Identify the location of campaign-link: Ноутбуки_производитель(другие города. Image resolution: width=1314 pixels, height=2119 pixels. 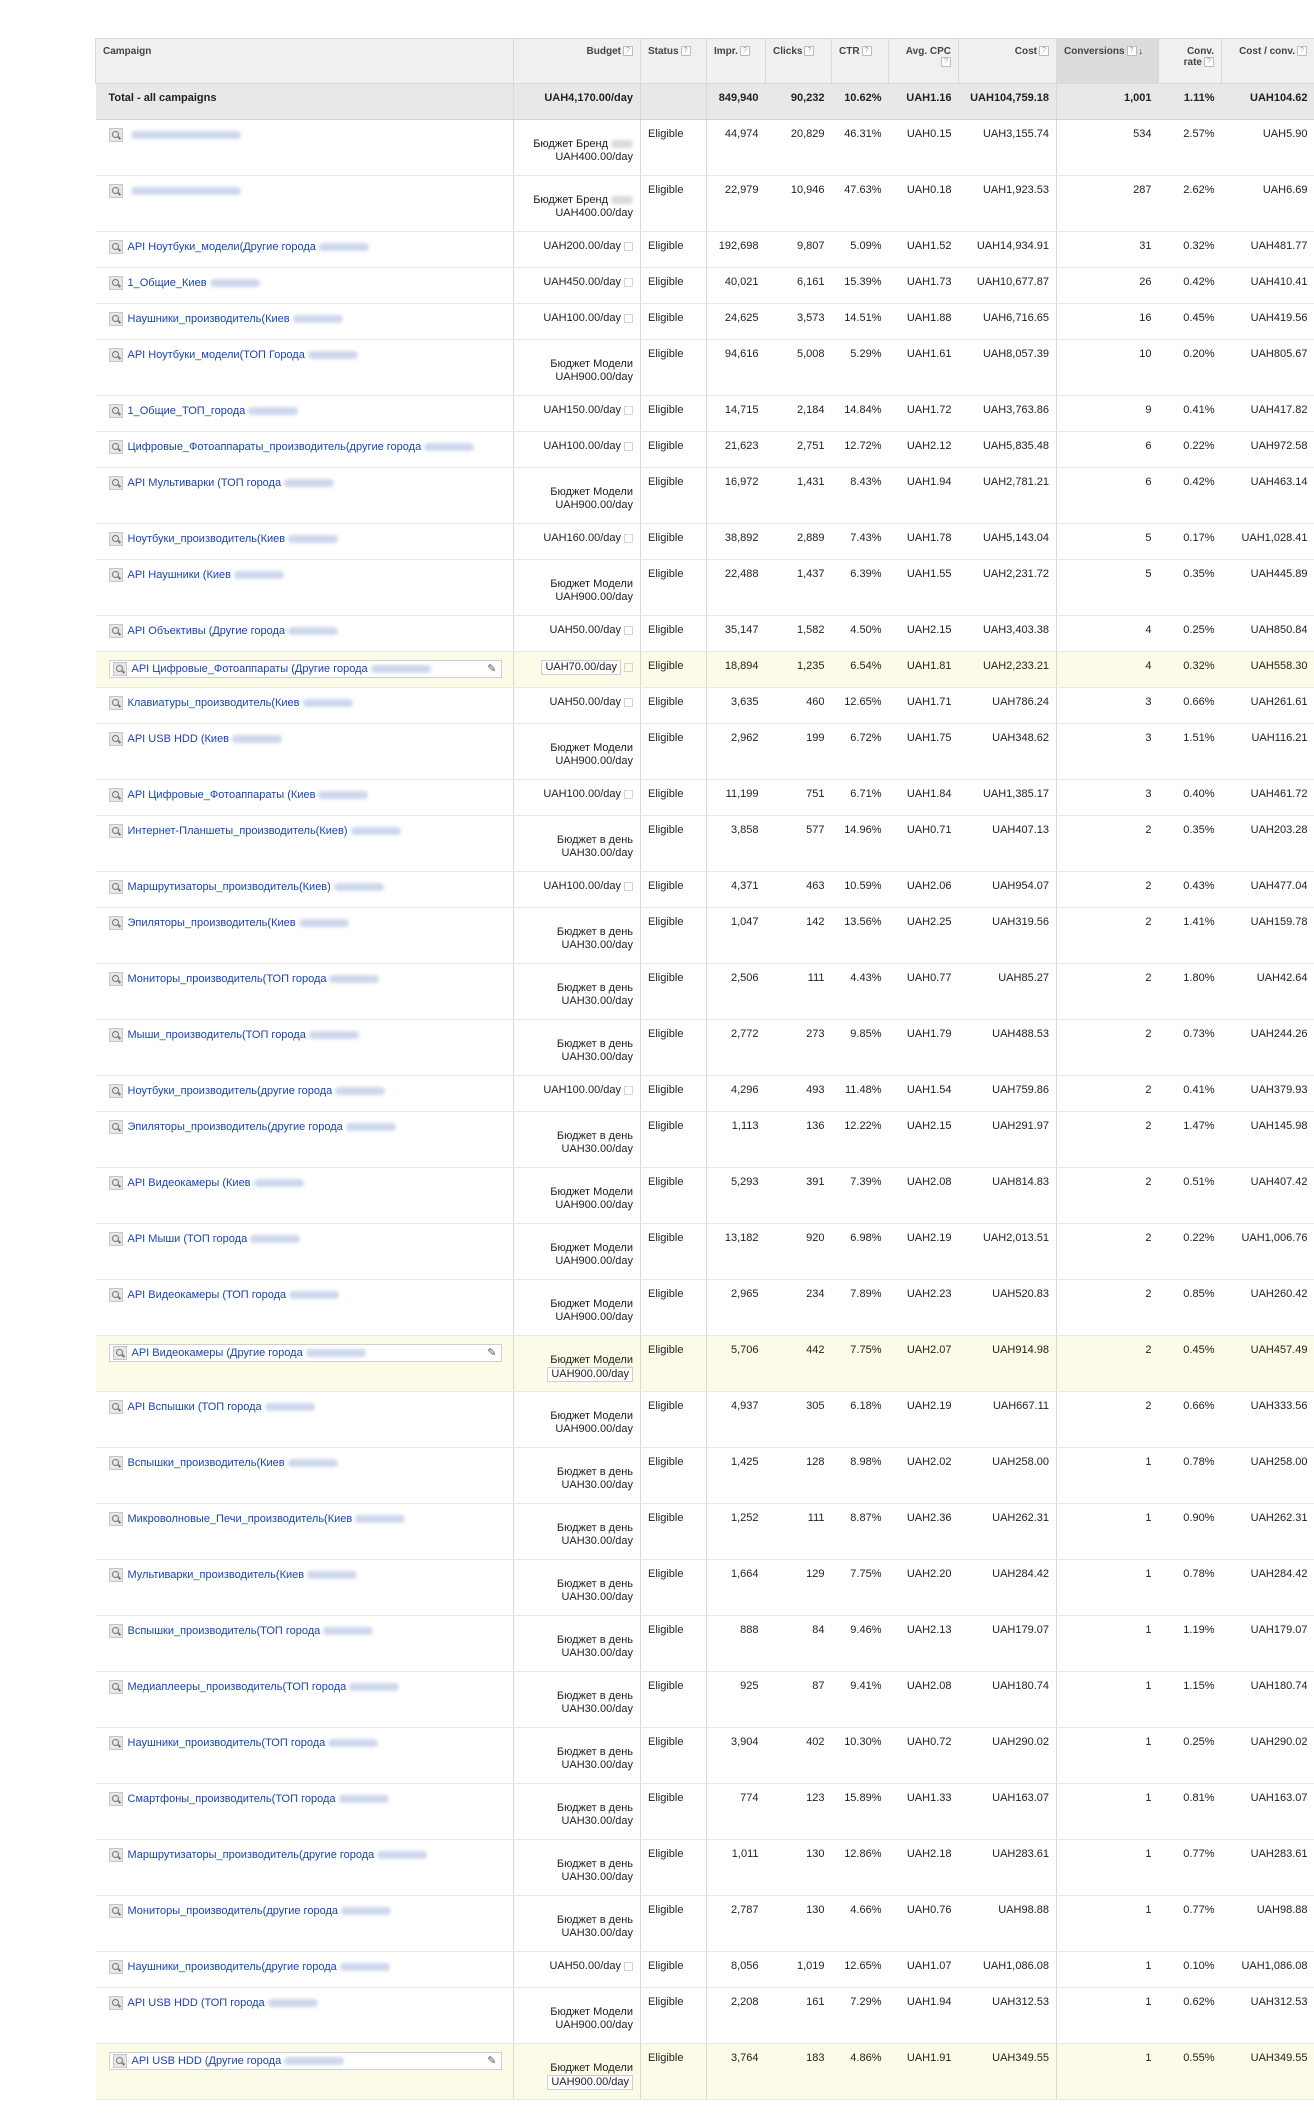
(230, 1091).